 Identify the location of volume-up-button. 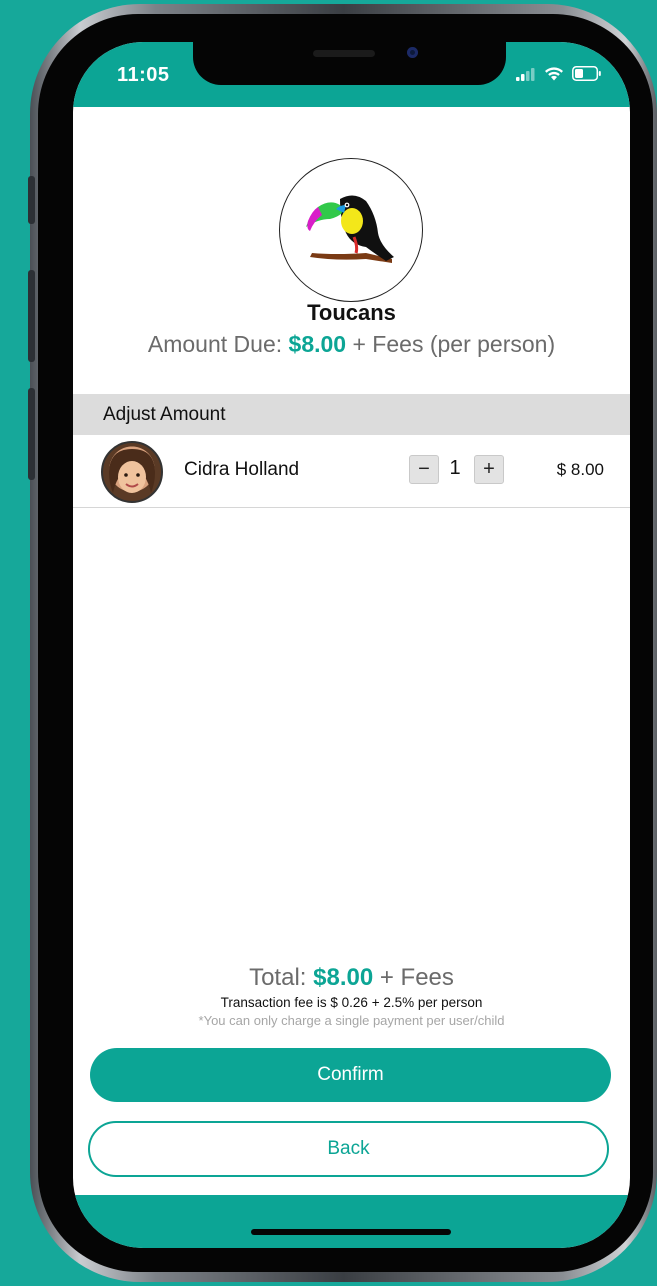
(31, 316).